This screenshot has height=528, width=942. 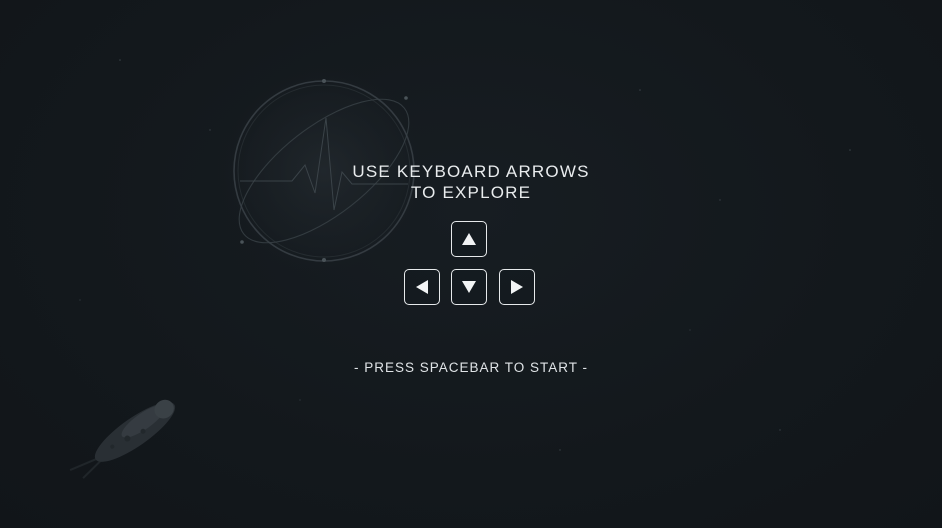 I want to click on asteroid-ship-icon, so click(x=122, y=439).